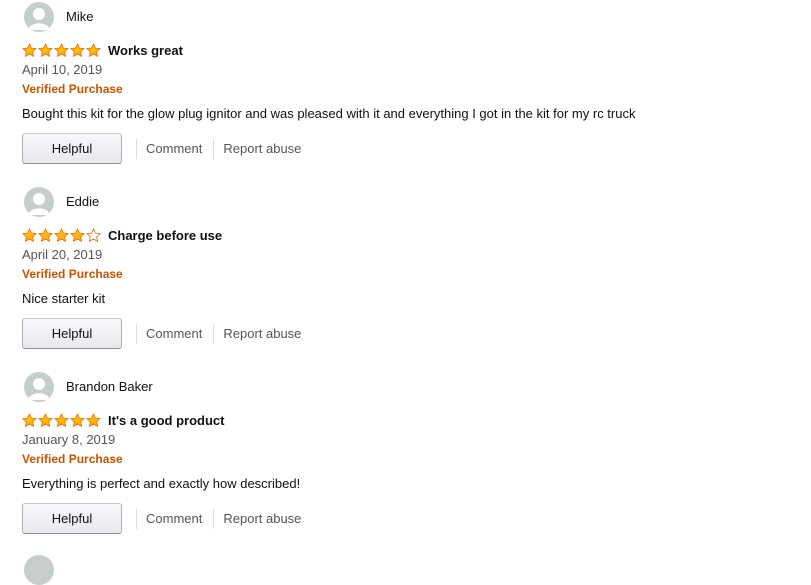 This screenshot has width=811, height=585. I want to click on rating-row: Charge before use, so click(122, 235).